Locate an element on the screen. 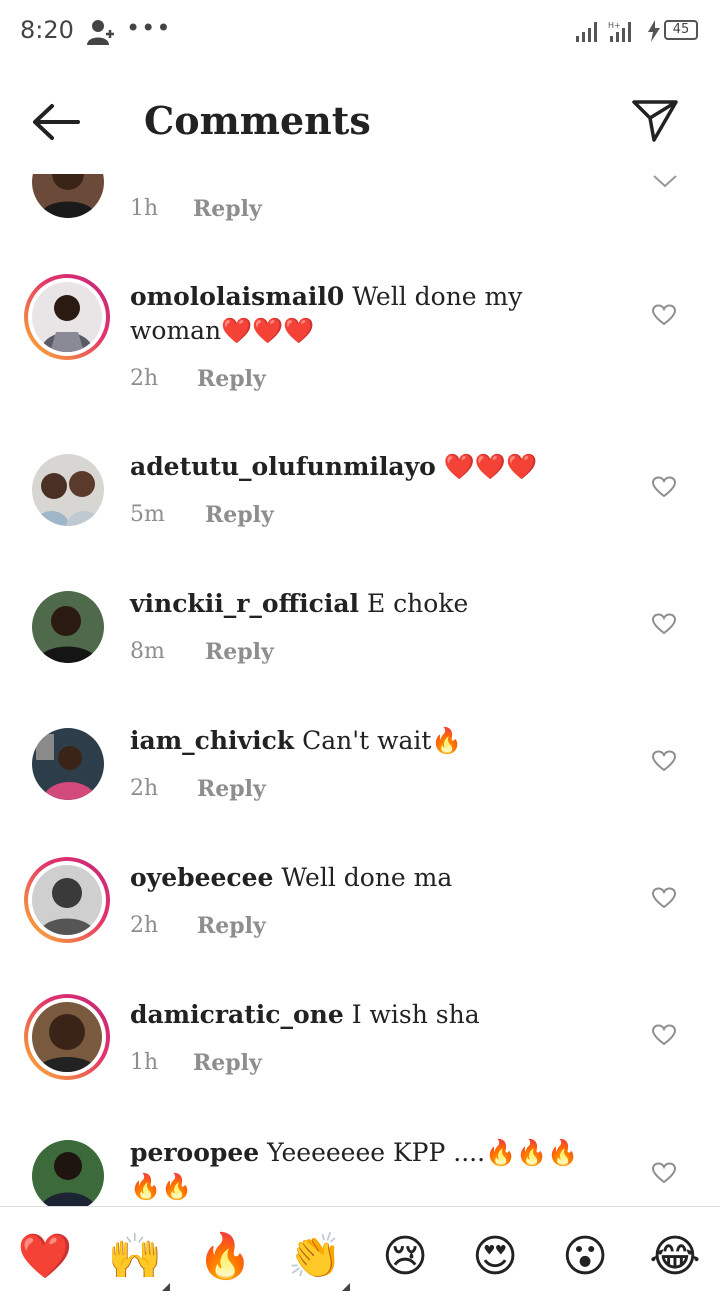  comment-body: Well done ma is located at coordinates (363, 877).